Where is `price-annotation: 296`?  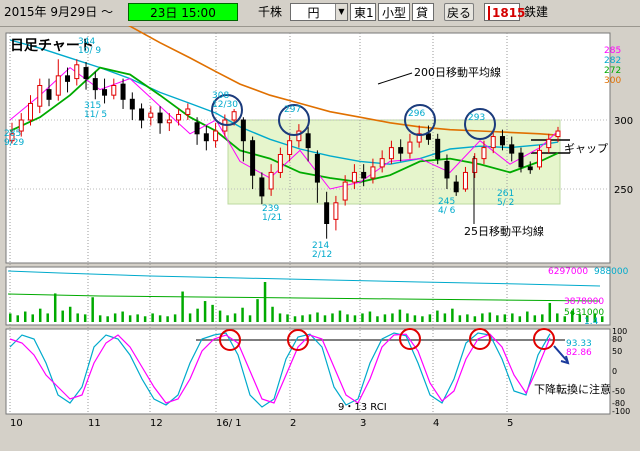
price-annotation: 296 is located at coordinates (416, 114).